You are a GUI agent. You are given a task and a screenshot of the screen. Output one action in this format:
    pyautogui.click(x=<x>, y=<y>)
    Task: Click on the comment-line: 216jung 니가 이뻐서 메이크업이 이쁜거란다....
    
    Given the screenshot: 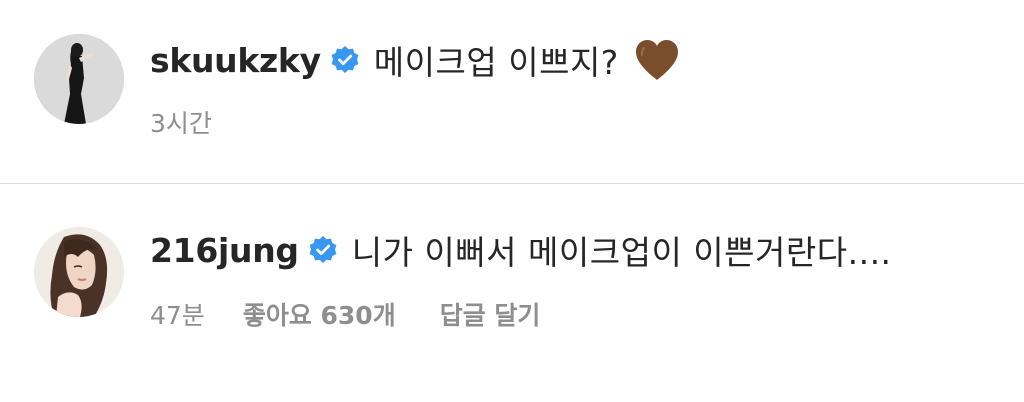 What is the action you would take?
    pyautogui.click(x=521, y=250)
    